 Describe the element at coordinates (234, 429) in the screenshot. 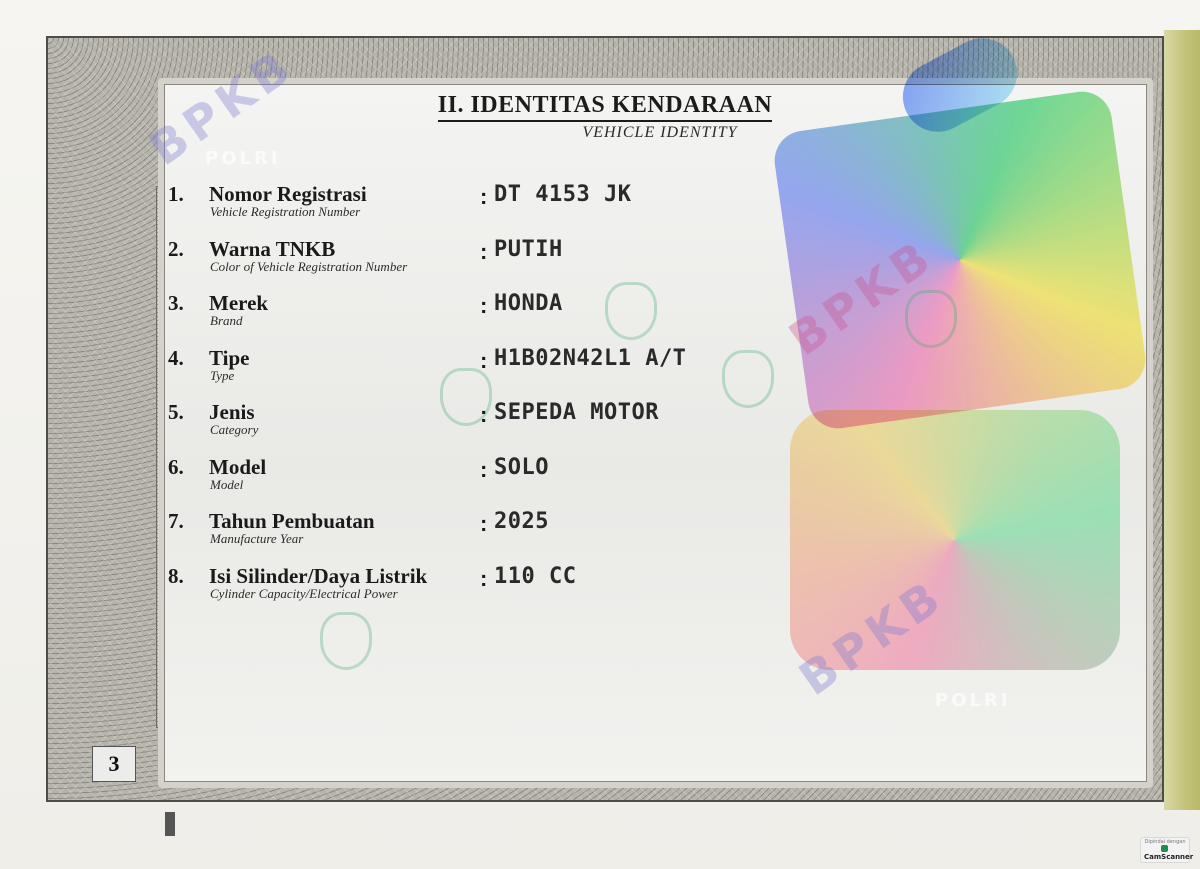

I see `field-sublabel: Category` at that location.